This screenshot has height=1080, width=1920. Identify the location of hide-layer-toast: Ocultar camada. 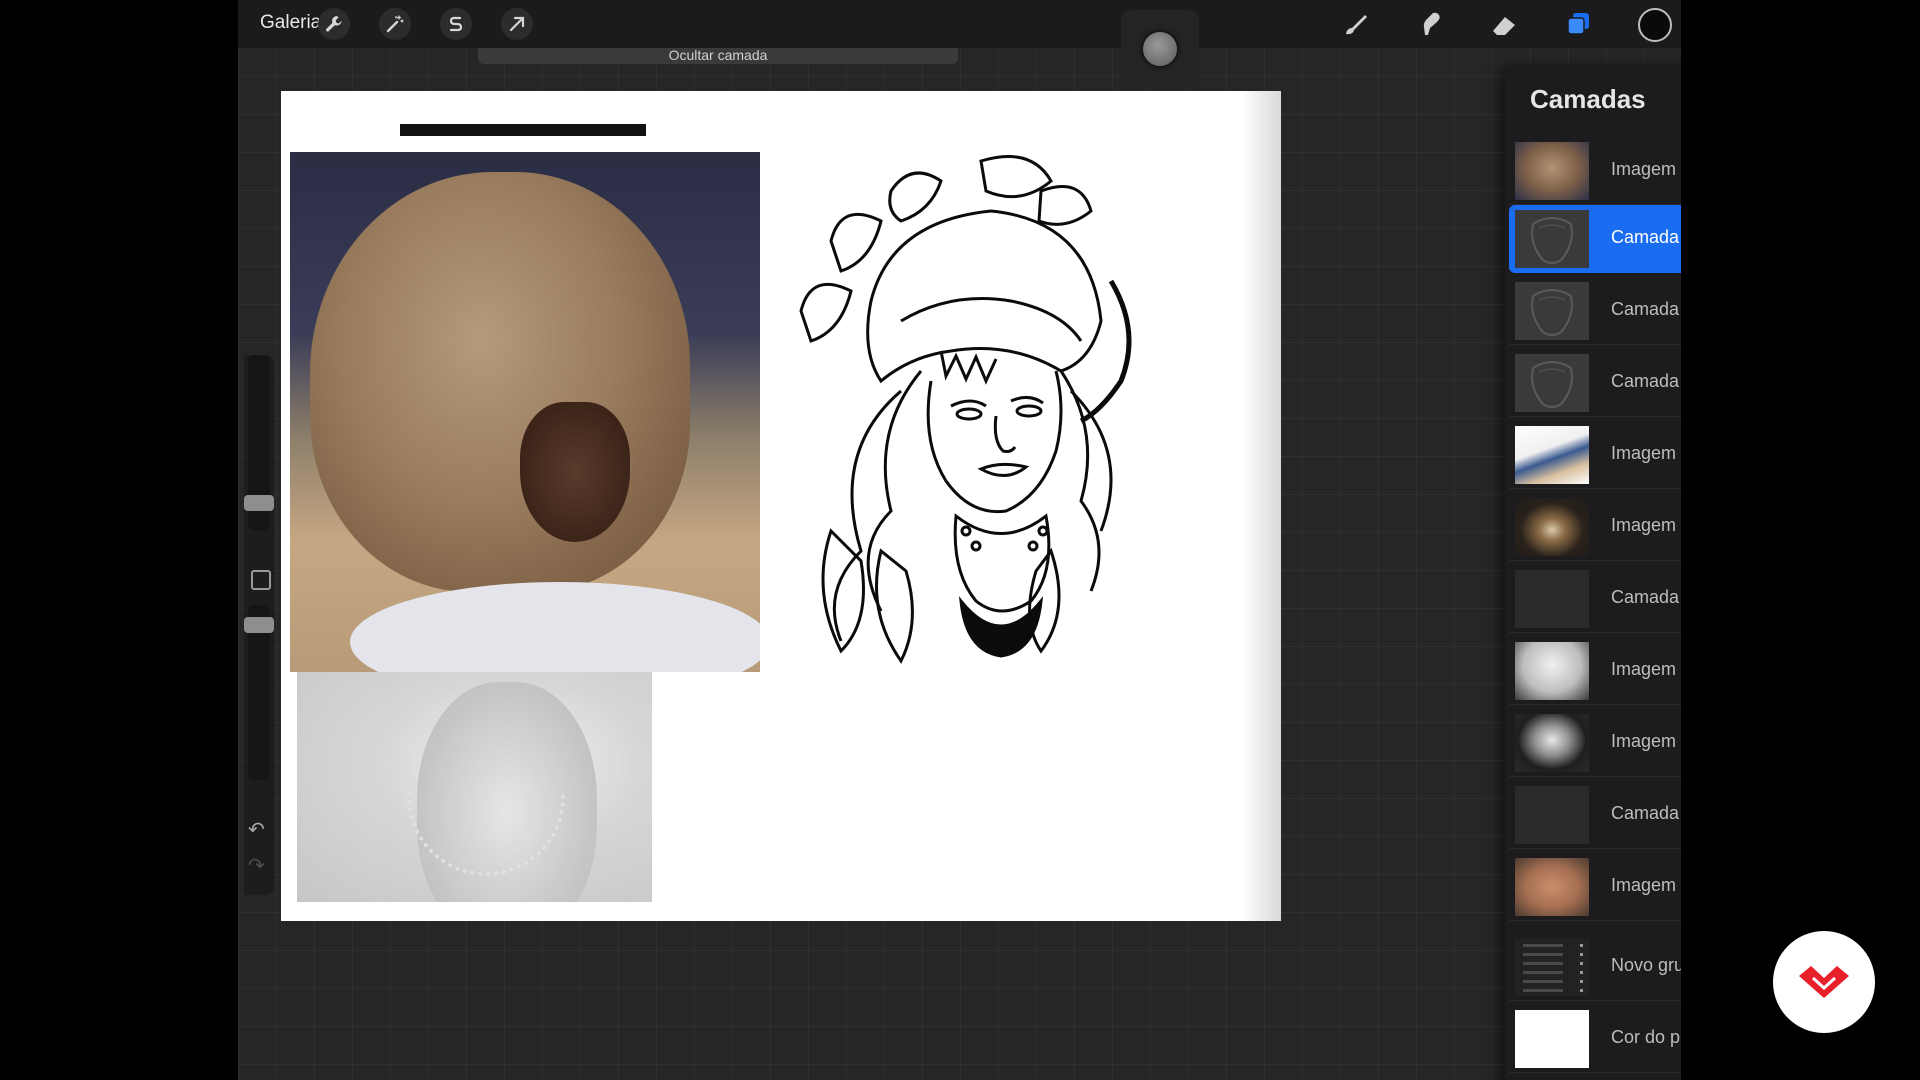
(718, 56).